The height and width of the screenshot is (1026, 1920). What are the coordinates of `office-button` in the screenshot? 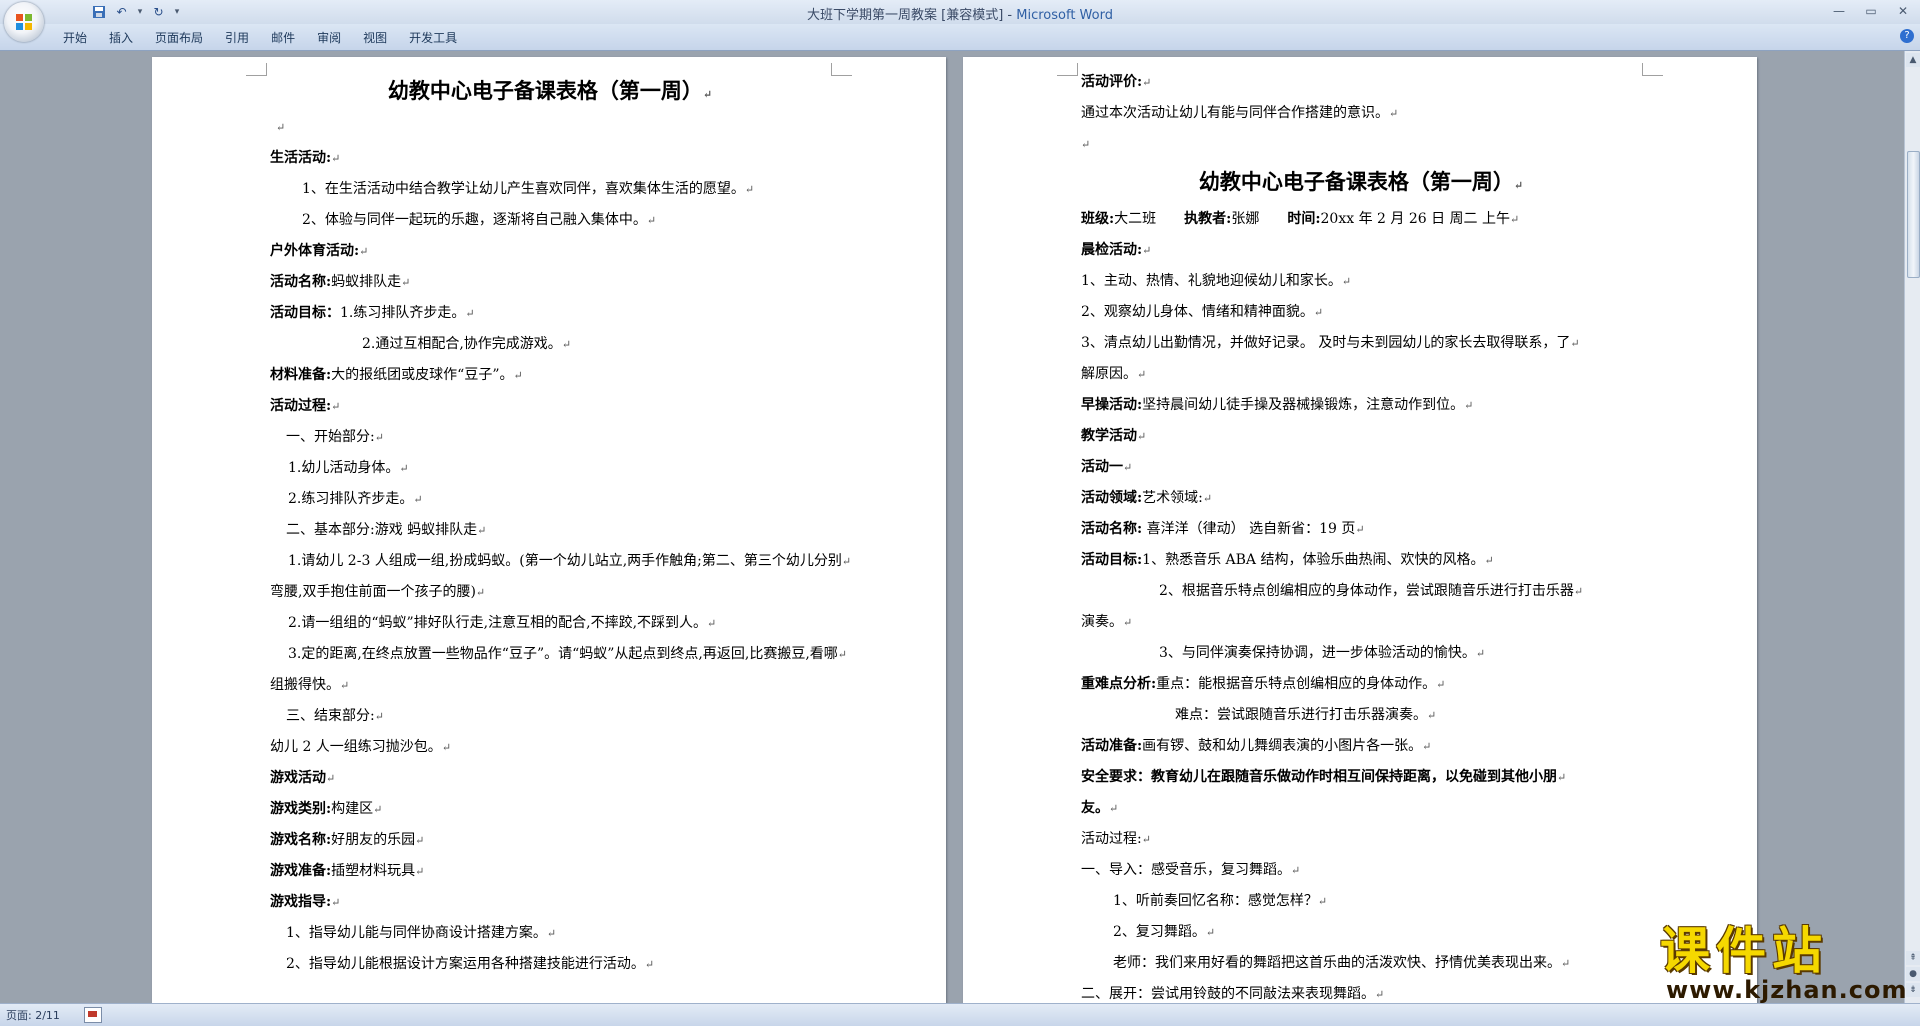 It's located at (24, 22).